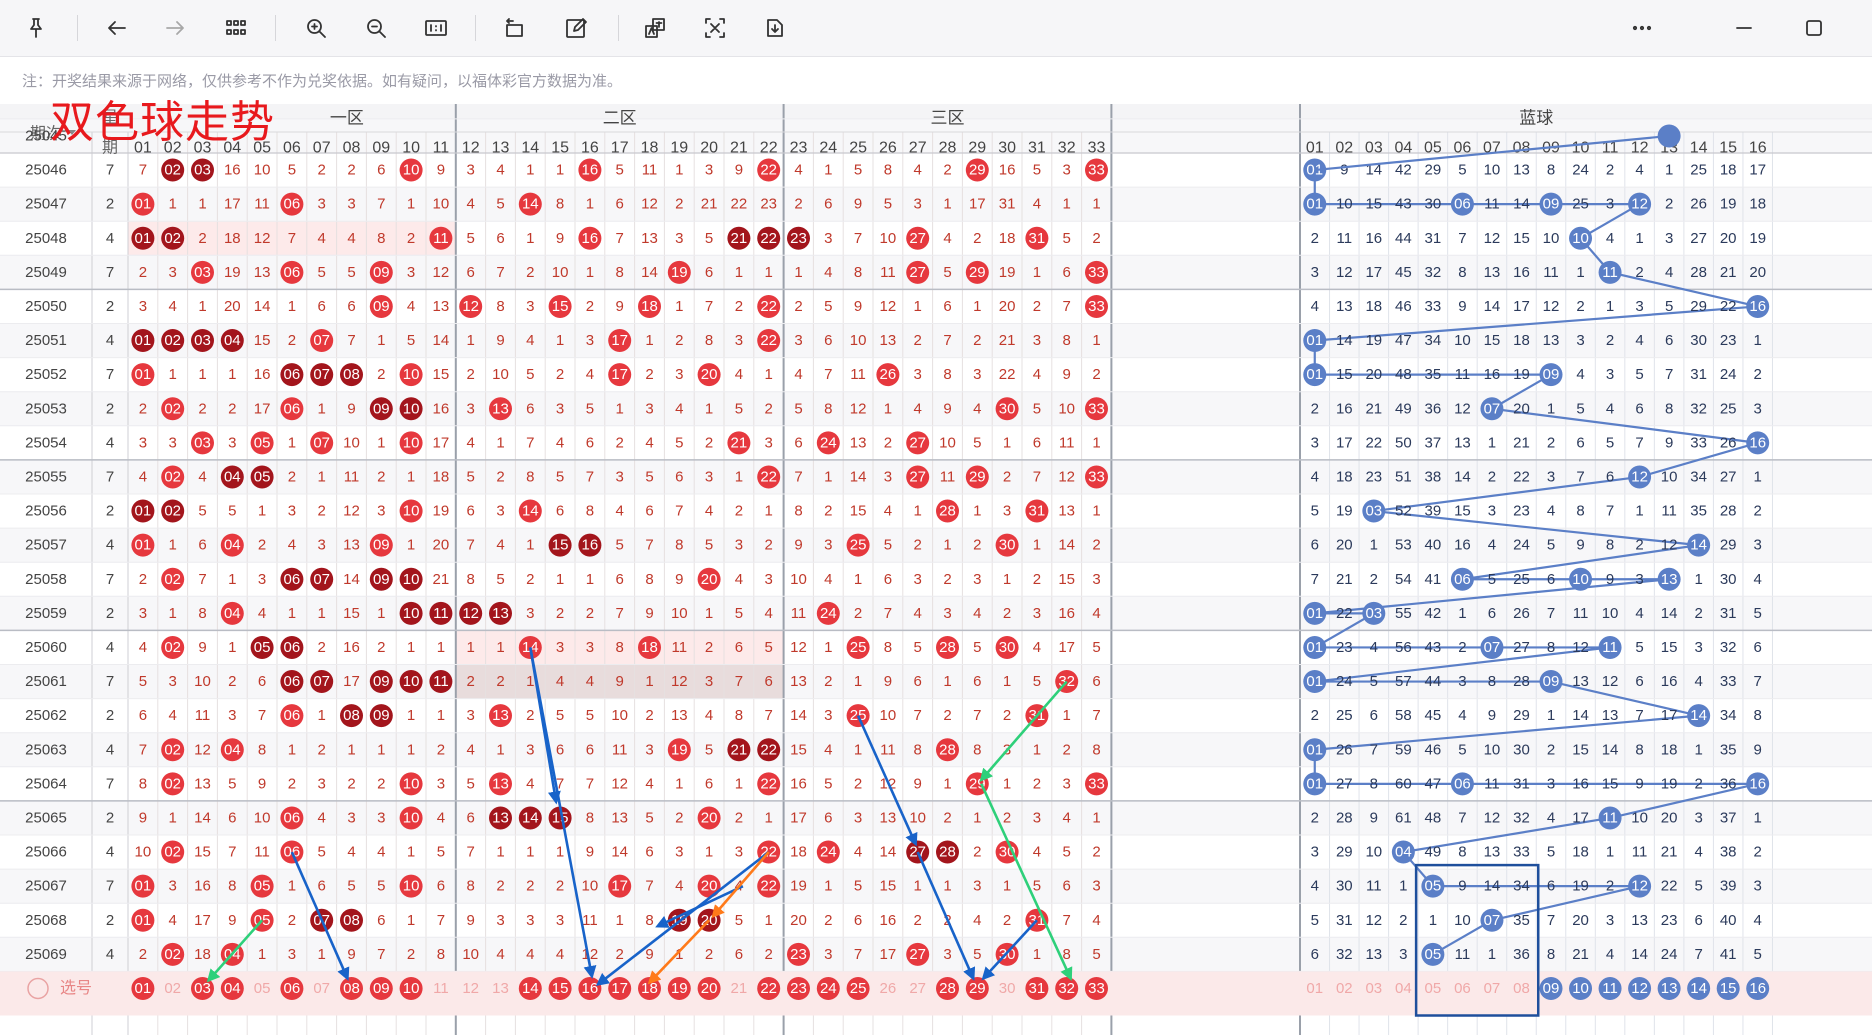 The image size is (1872, 1035). What do you see at coordinates (1521, 988) in the screenshot?
I see `select-blue-number: 08` at bounding box center [1521, 988].